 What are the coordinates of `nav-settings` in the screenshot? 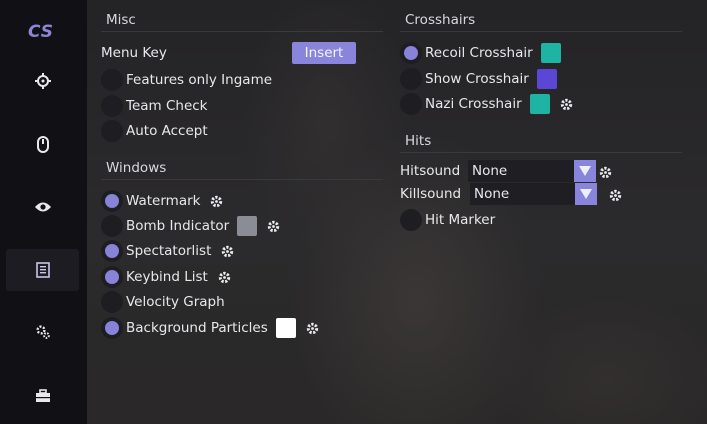 It's located at (42, 332).